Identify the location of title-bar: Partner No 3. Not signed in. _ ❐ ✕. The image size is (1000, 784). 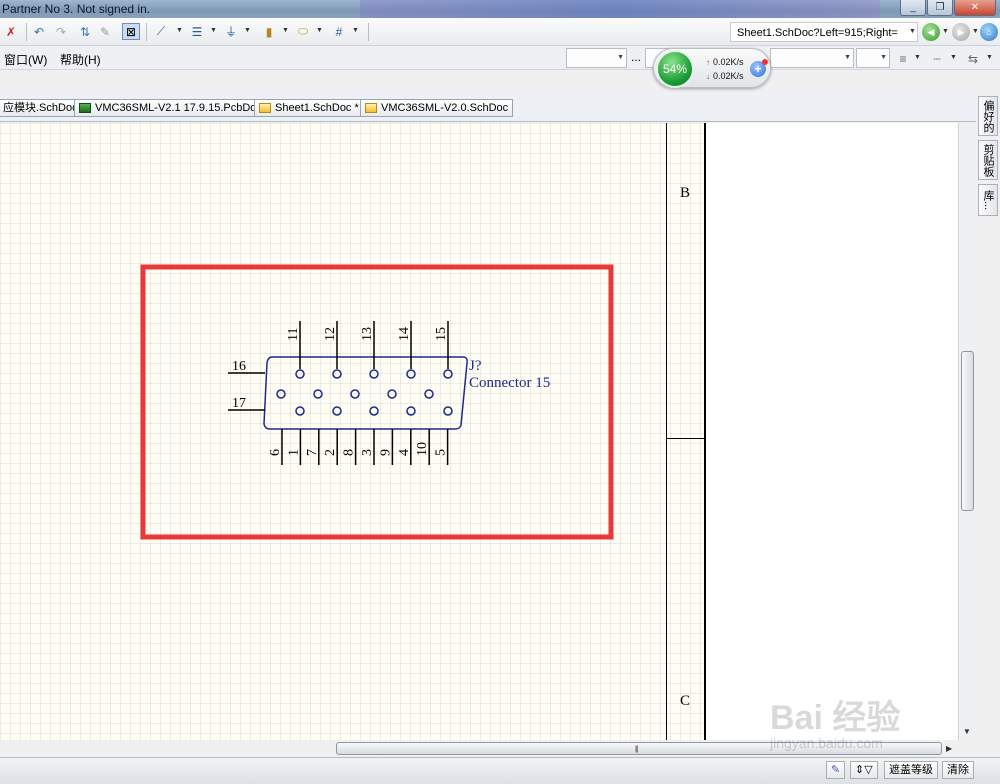
(500, 9).